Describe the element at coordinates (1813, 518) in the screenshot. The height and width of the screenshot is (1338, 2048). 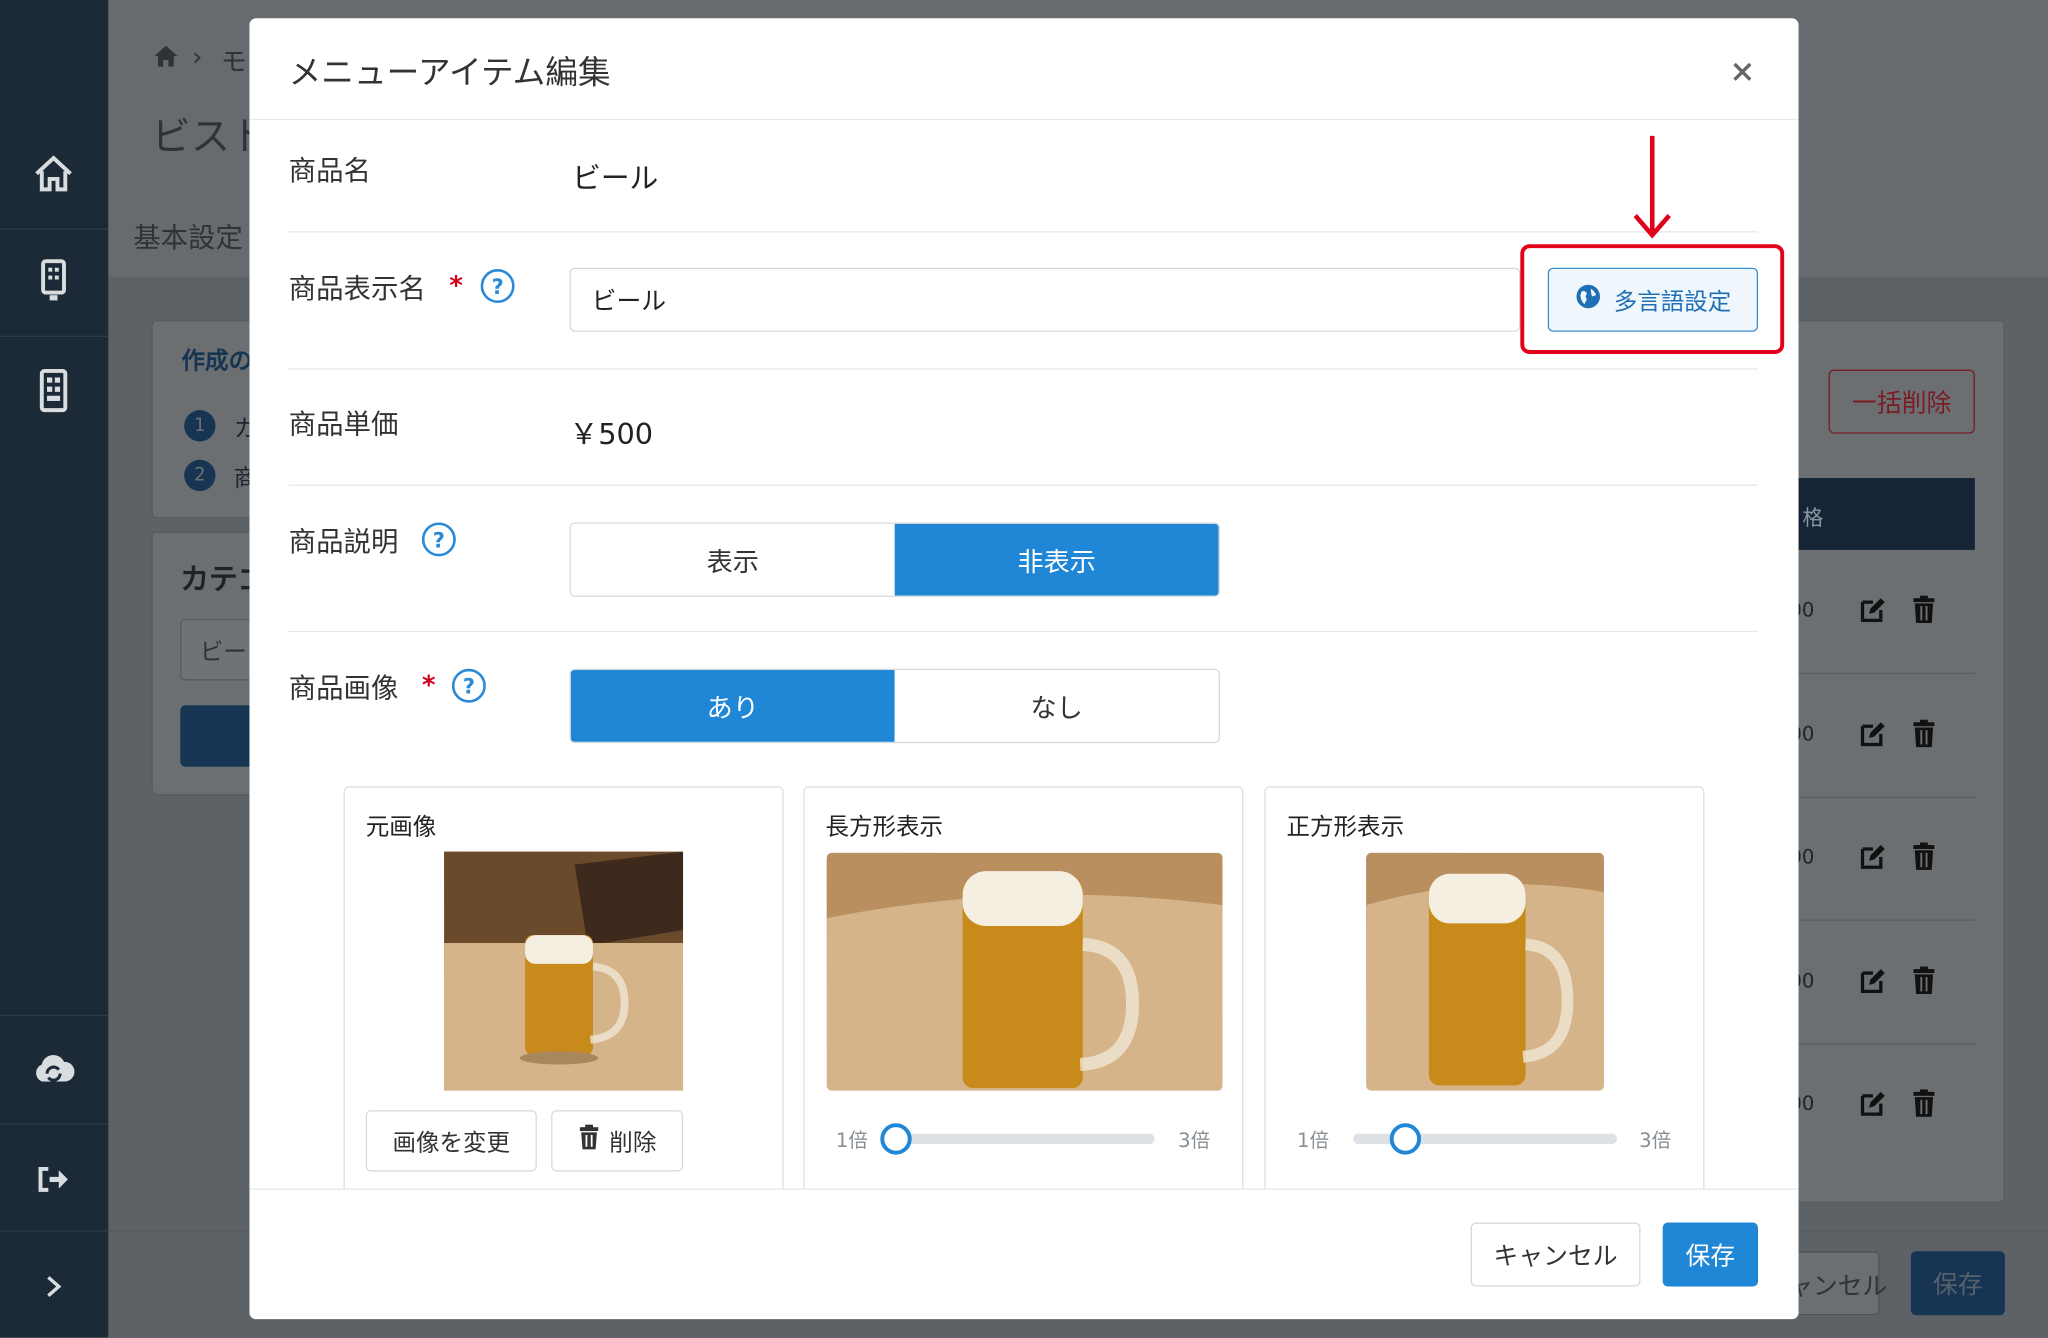
I see `table-header-price: 格` at that location.